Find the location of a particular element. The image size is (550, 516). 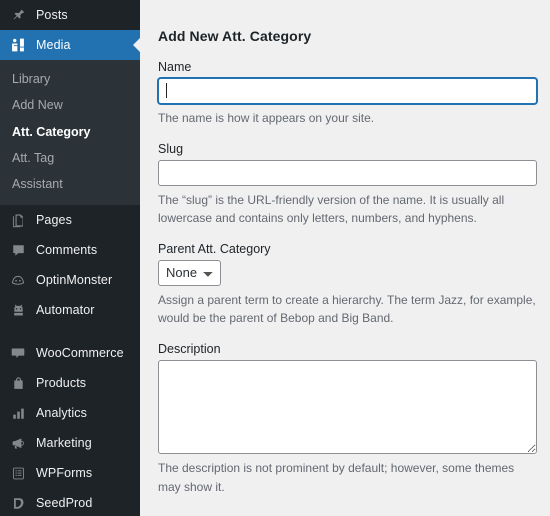

sidebar-item-analytics: Analytics is located at coordinates (70, 413).